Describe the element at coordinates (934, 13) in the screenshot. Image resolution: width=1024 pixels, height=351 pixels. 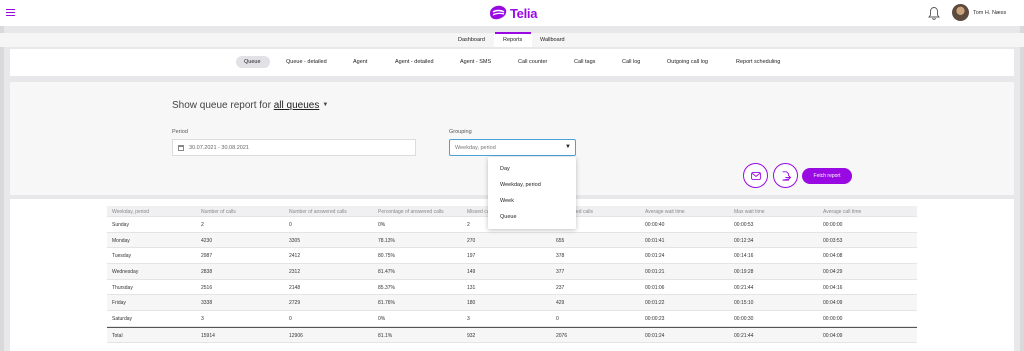
I see `notification-bell-icon` at that location.